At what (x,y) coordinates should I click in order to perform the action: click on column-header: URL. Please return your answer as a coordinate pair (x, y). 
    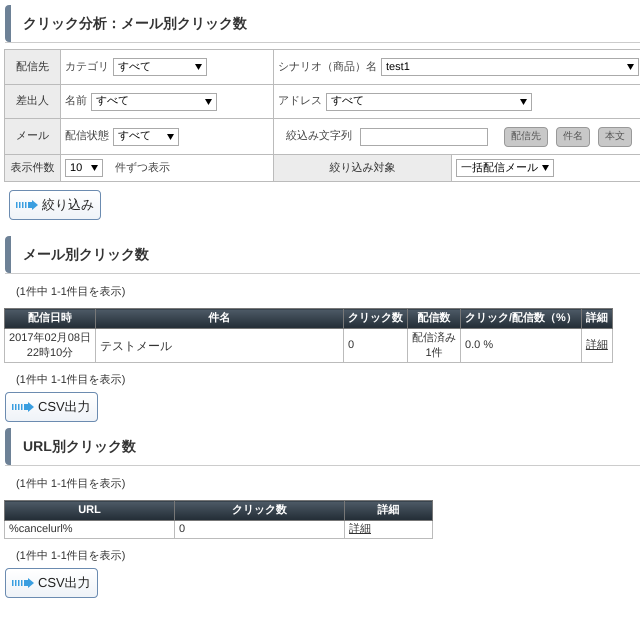
    Looking at the image, I should click on (89, 510).